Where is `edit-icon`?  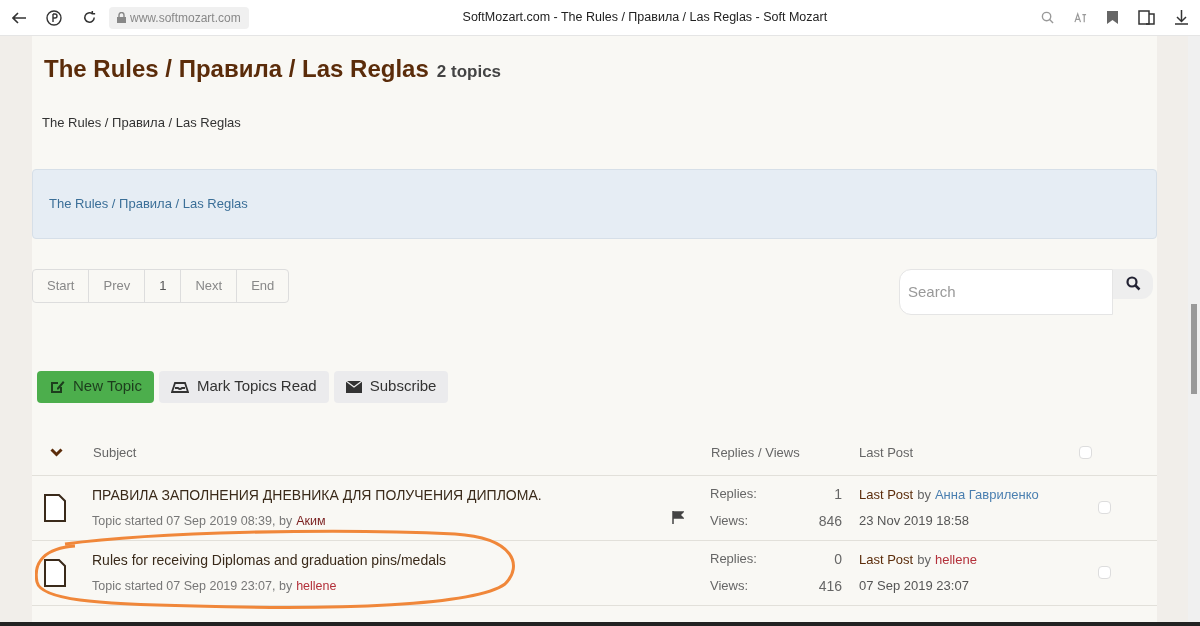
edit-icon is located at coordinates (57, 386).